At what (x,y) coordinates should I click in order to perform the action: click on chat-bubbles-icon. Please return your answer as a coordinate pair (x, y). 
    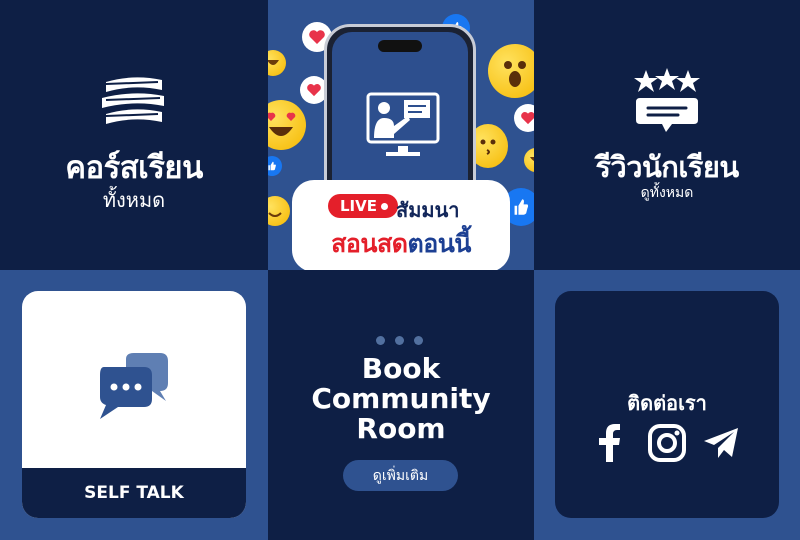
    Looking at the image, I should click on (134, 386).